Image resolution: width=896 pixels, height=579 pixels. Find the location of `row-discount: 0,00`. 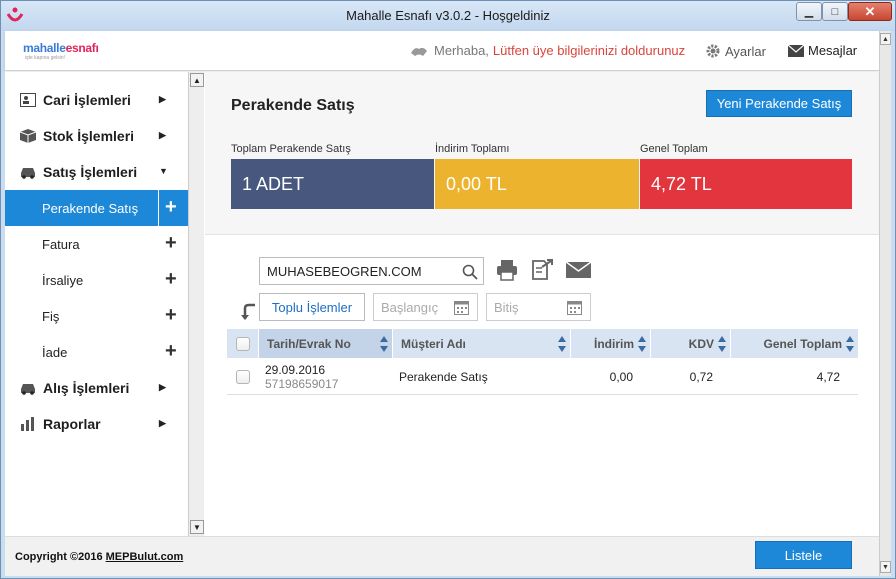

row-discount: 0,00 is located at coordinates (621, 376).